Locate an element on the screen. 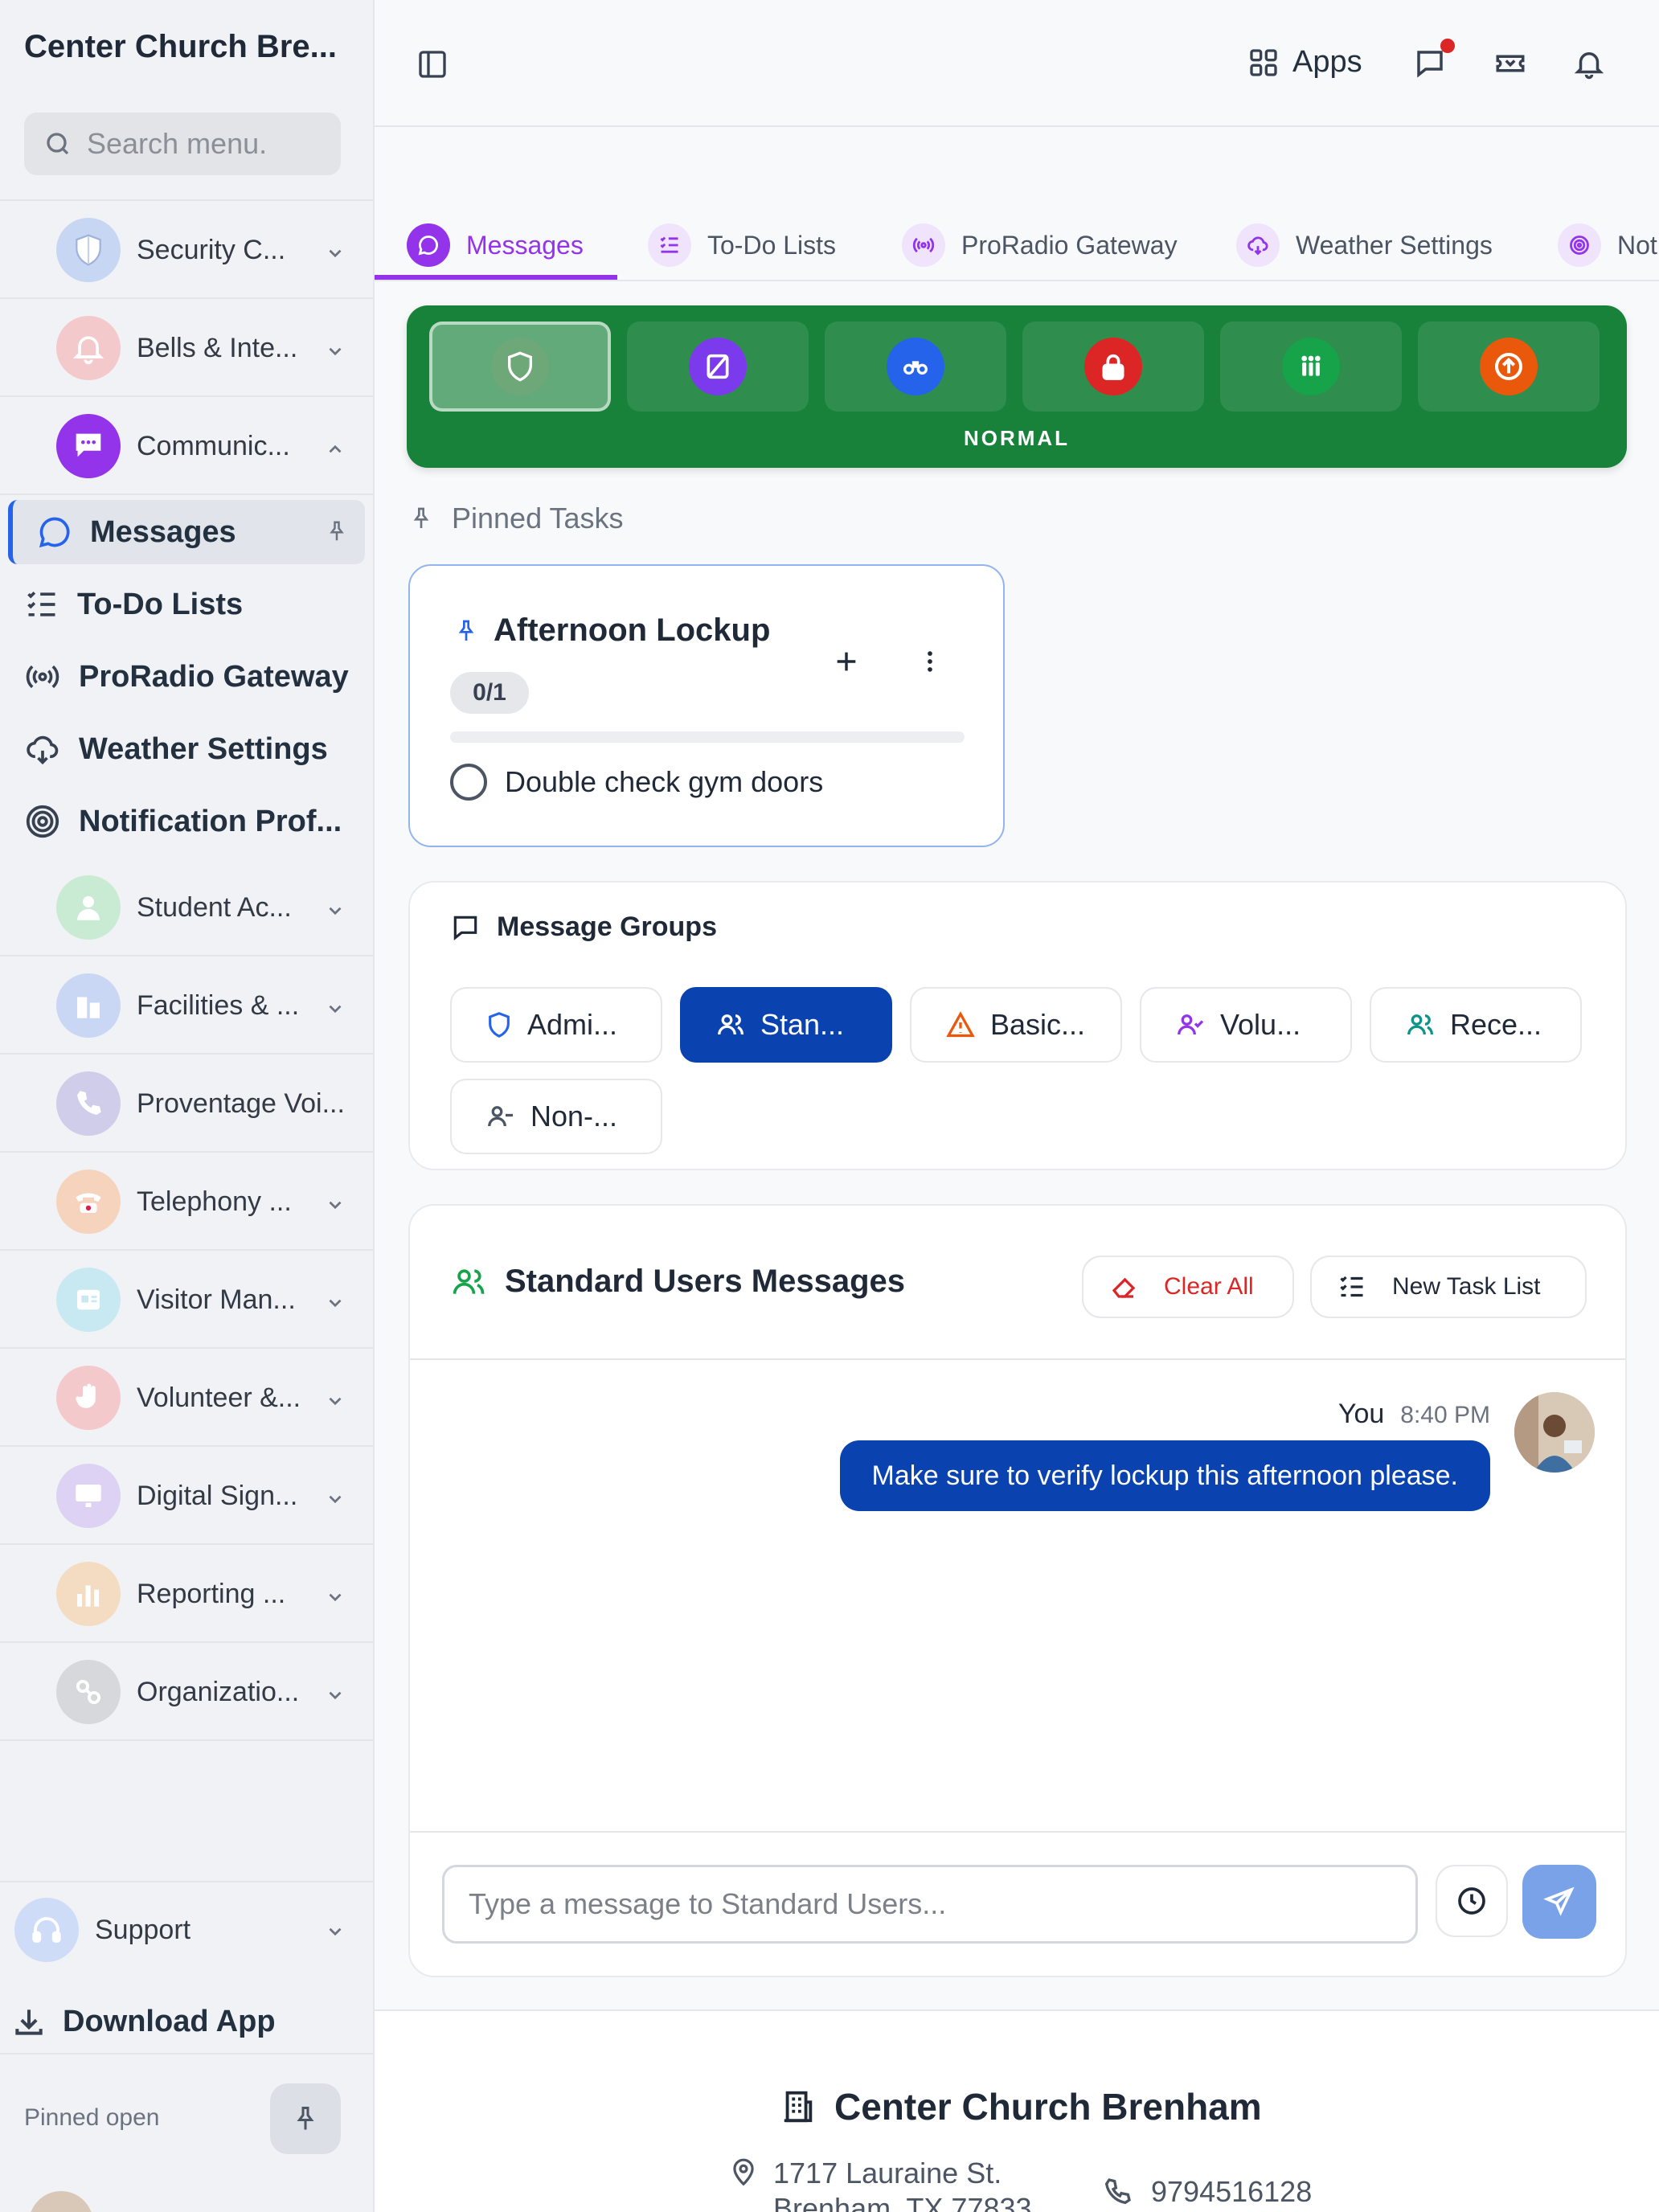  sidebar-item-proradio-gateway: ProRadio Gateway is located at coordinates (186, 677).